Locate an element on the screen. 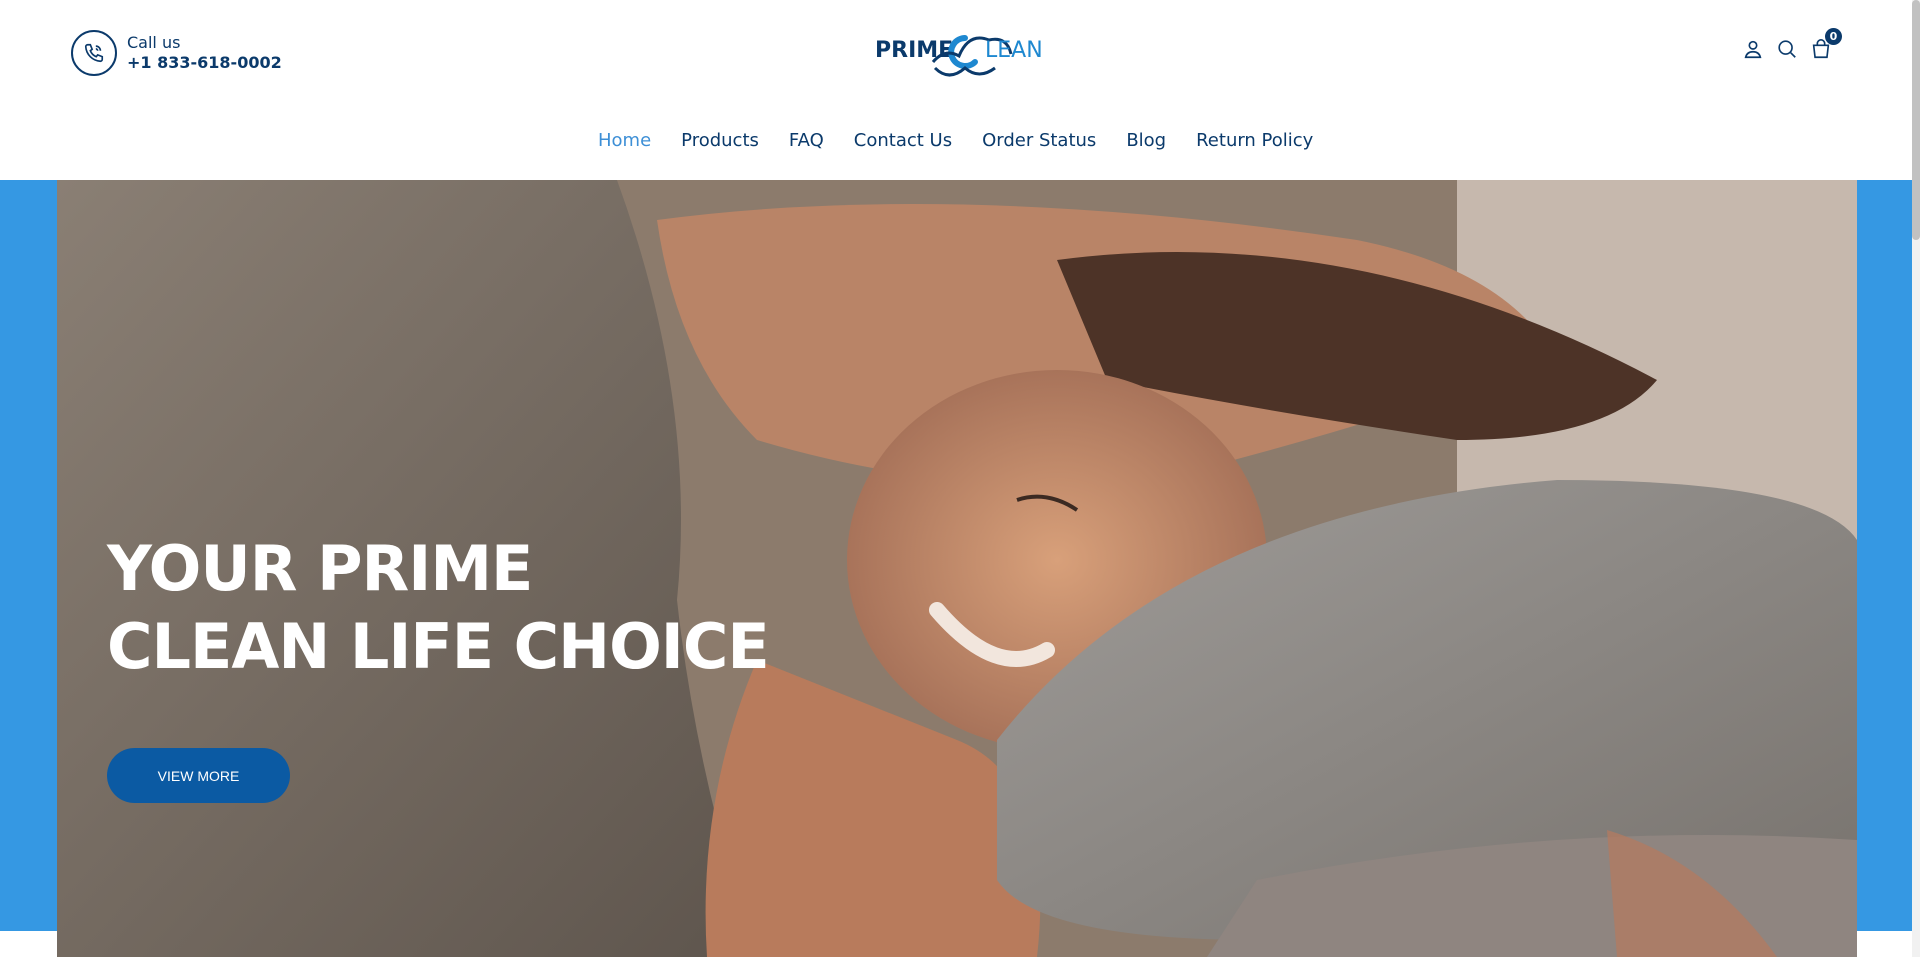  user-icon is located at coordinates (1753, 49).